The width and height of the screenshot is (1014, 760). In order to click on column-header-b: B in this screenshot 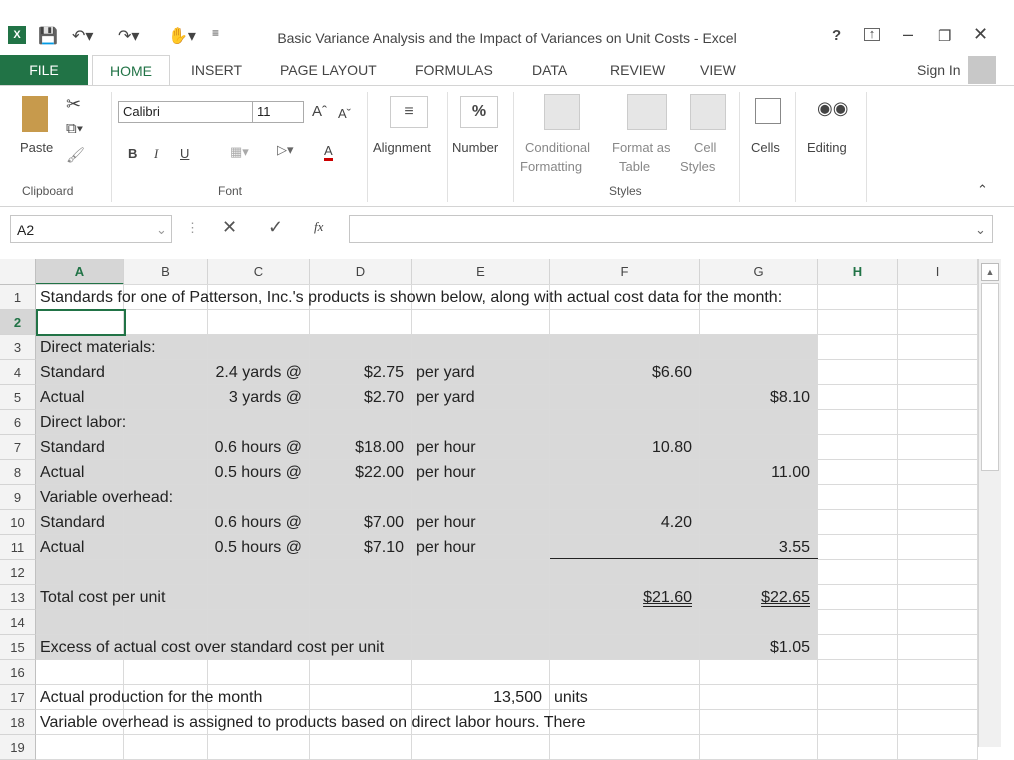, I will do `click(166, 272)`.